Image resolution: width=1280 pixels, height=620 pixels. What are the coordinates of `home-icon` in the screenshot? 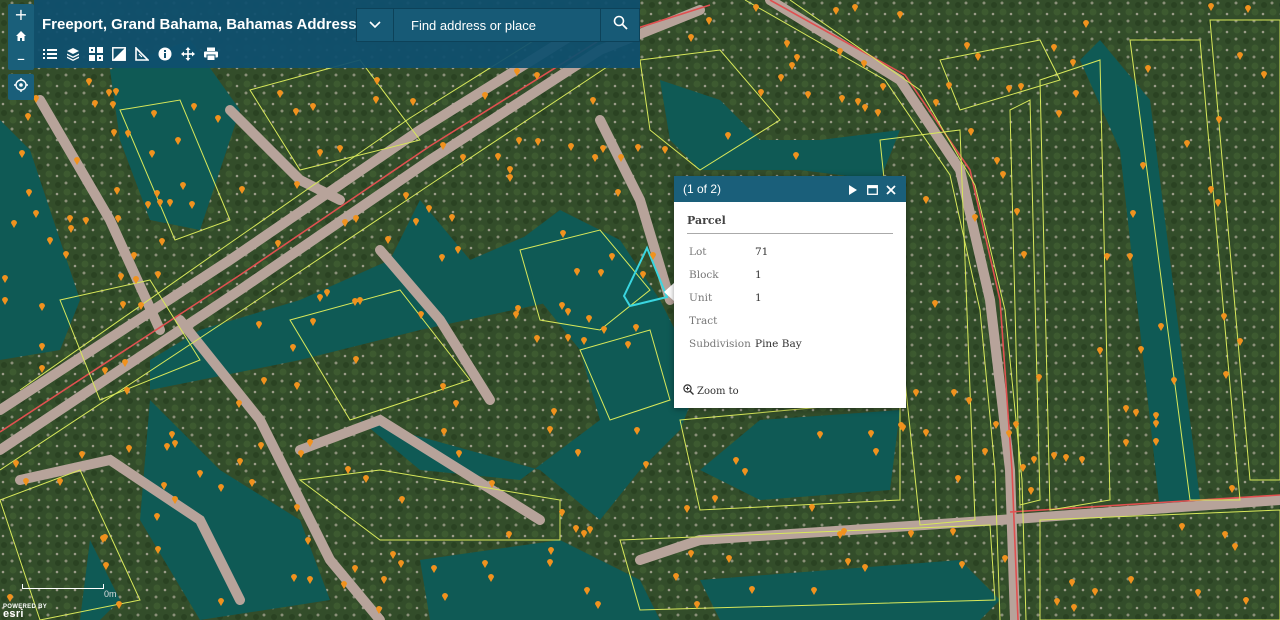 It's located at (21, 36).